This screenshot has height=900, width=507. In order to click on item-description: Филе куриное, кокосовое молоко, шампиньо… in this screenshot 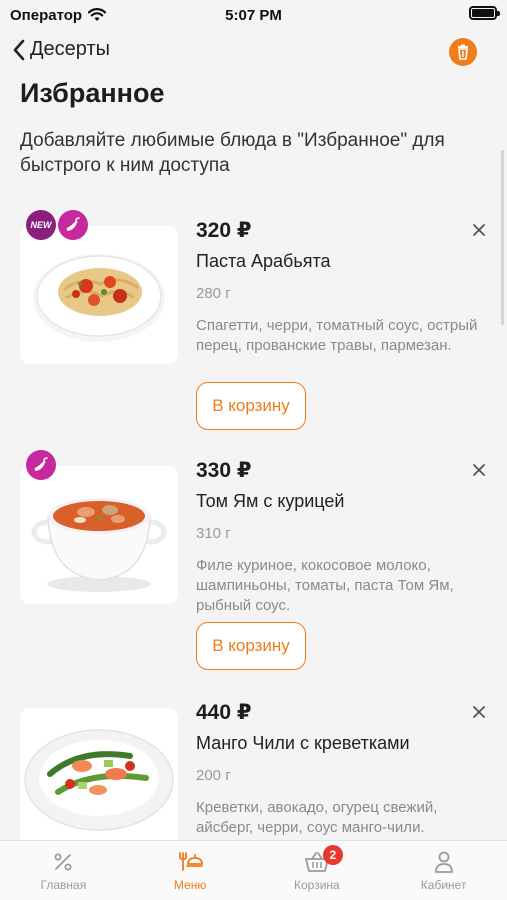, I will do `click(325, 585)`.